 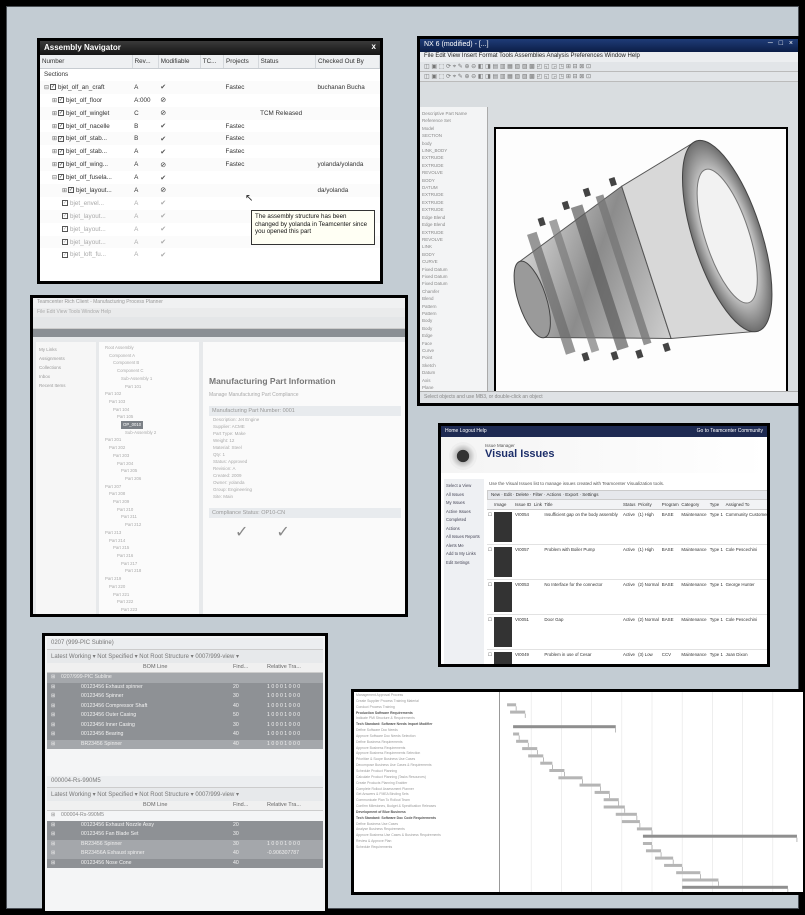 I want to click on window-controls: ─ □ ×, so click(x=781, y=43).